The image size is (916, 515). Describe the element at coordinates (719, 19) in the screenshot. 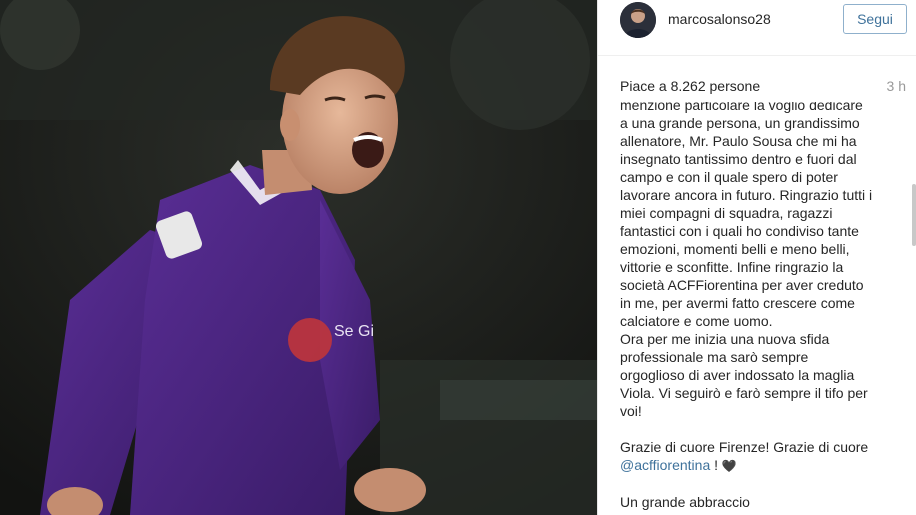

I see `username-link: marcosalonso28` at that location.